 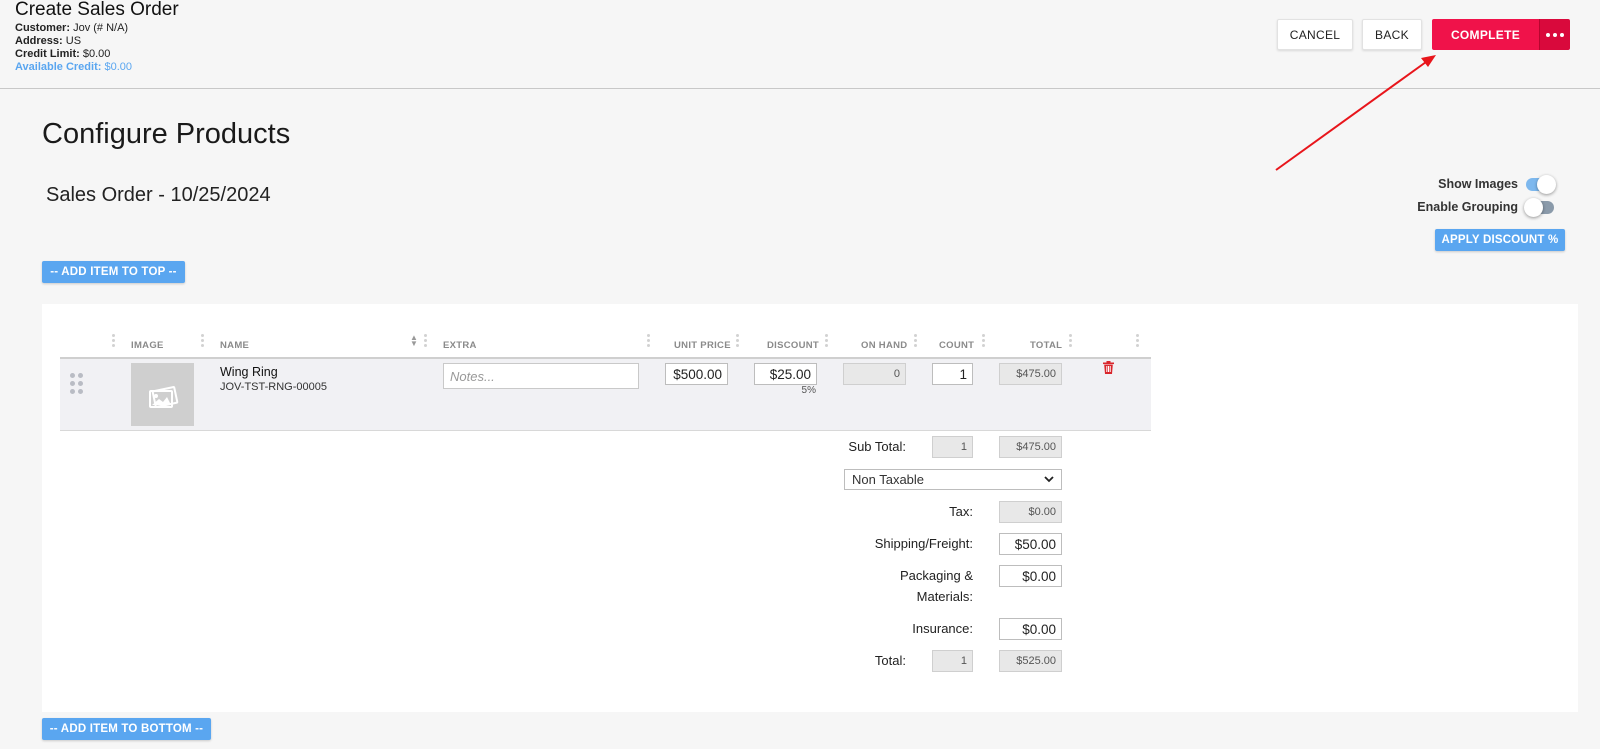 I want to click on product-image, so click(x=162, y=394).